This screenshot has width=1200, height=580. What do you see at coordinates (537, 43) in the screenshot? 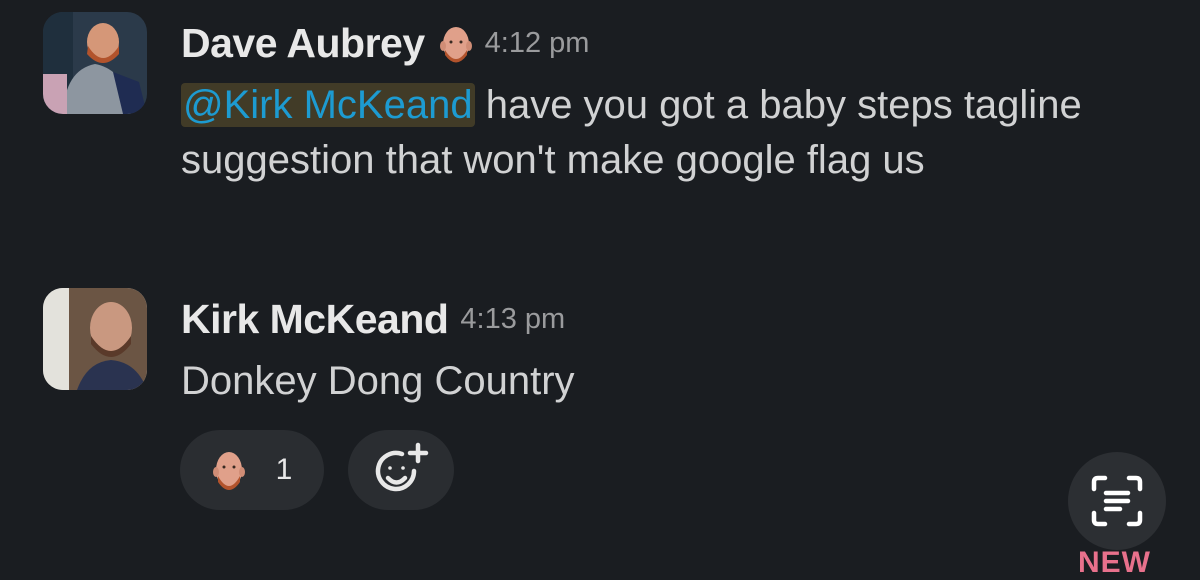
I see `timestamp: 4:12 pm` at bounding box center [537, 43].